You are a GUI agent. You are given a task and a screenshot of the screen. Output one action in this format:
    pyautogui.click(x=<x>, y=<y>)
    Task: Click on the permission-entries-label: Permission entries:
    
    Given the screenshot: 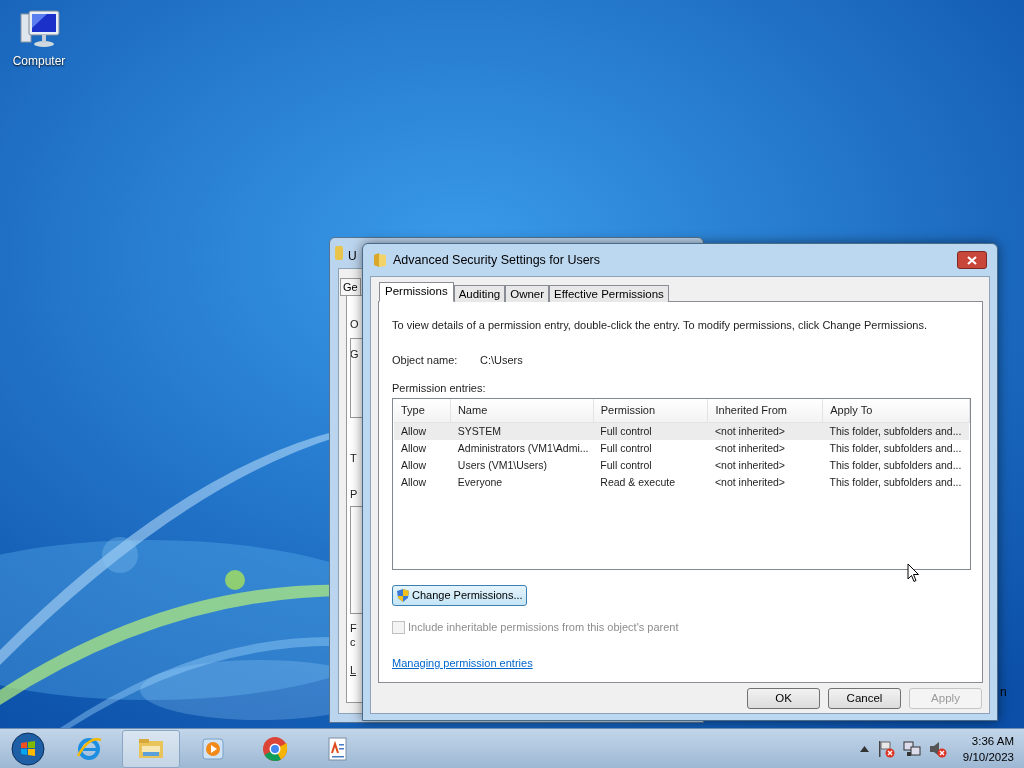 What is the action you would take?
    pyautogui.click(x=439, y=388)
    